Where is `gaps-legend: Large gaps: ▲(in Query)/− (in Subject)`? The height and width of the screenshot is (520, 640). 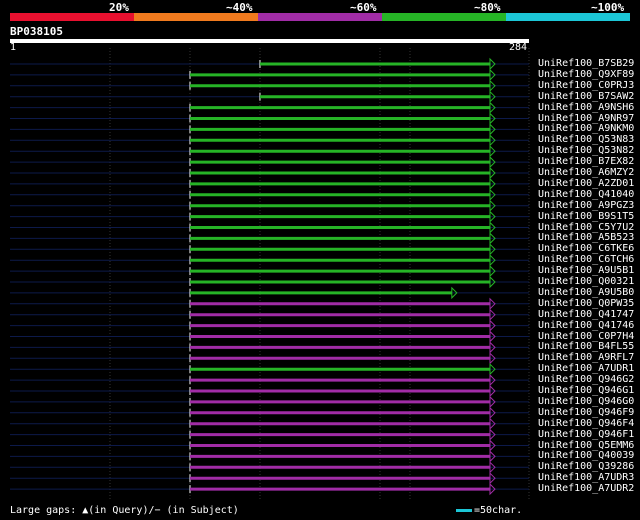
gaps-legend: Large gaps: ▲(in Query)/− (in Subject) is located at coordinates (124, 510).